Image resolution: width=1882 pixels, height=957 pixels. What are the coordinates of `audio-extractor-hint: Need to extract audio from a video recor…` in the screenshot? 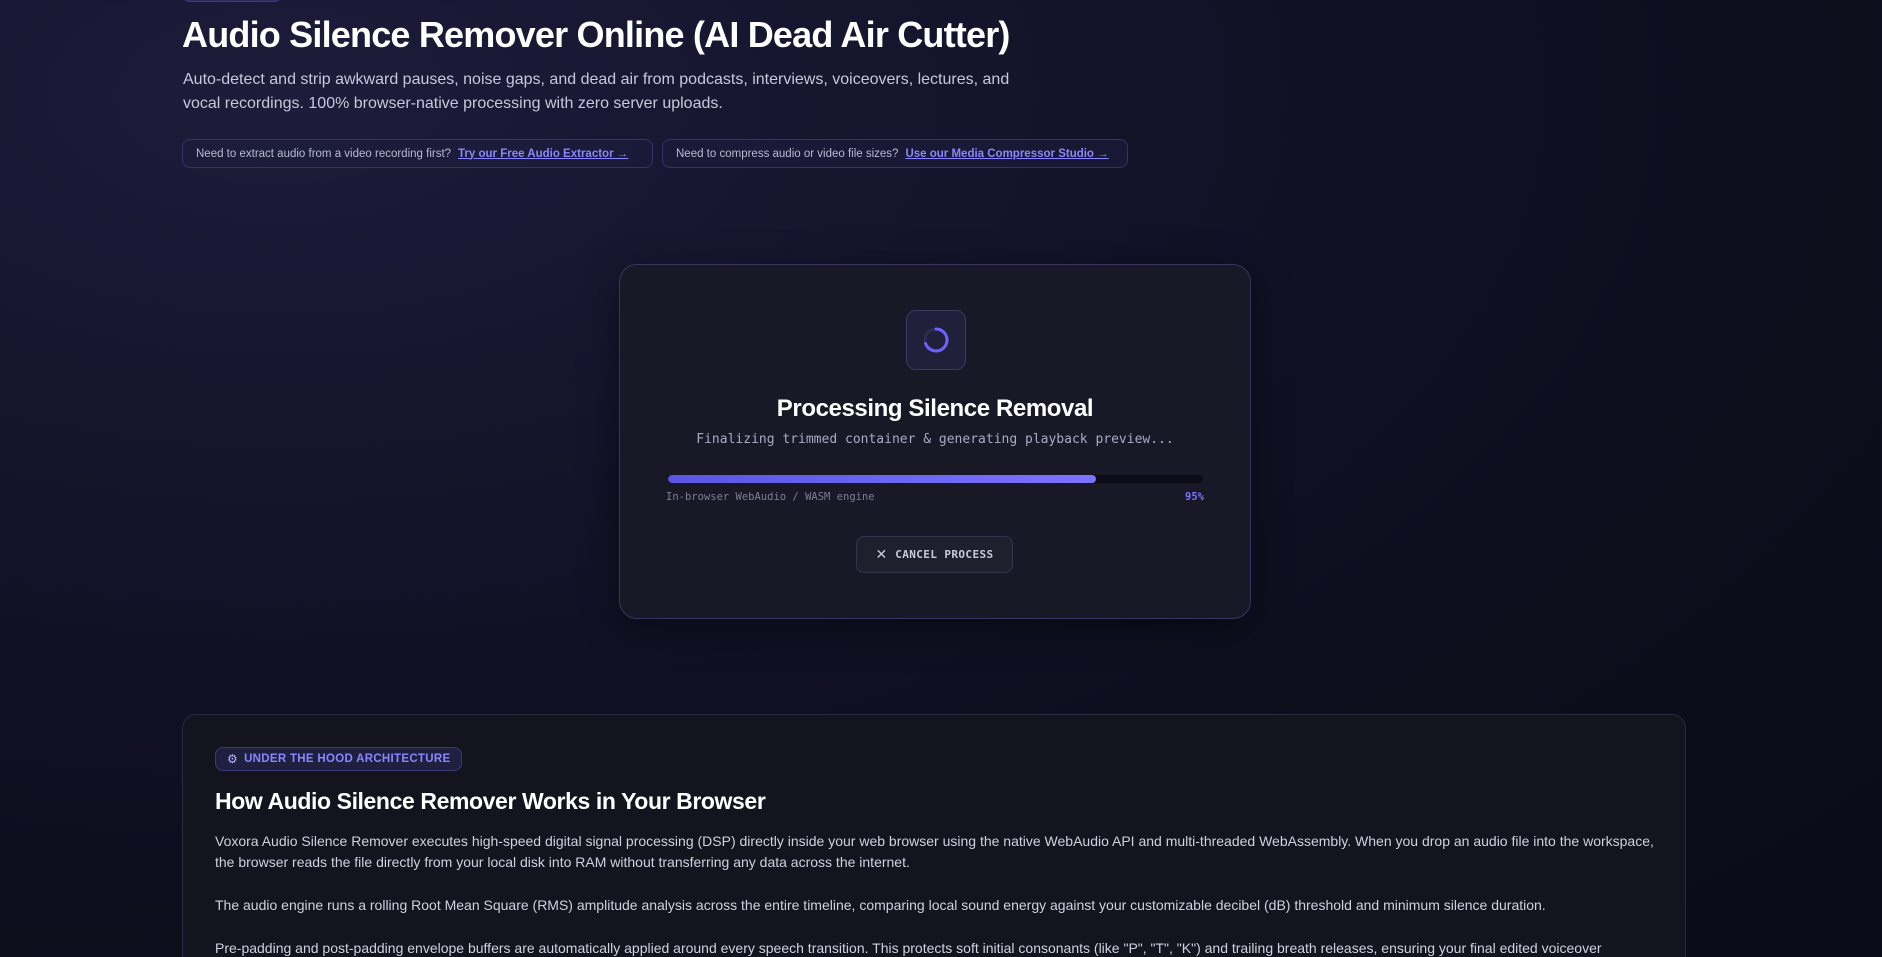 It's located at (417, 153).